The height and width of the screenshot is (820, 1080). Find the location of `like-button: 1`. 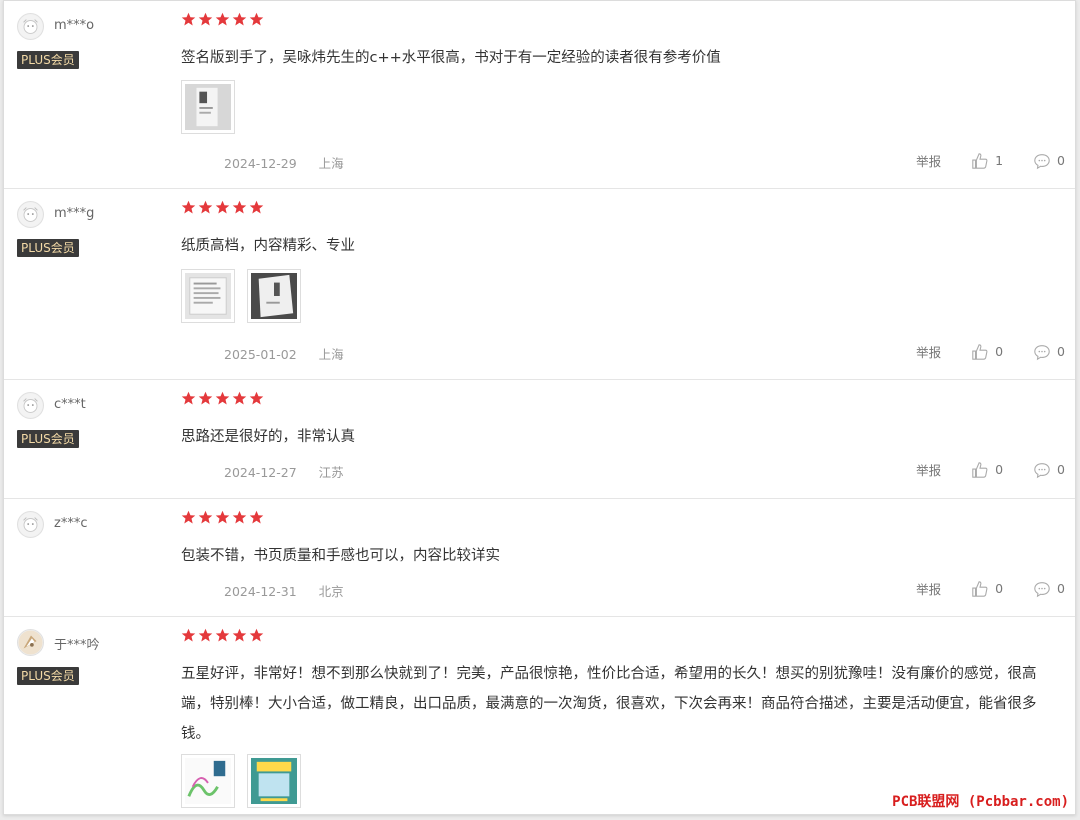

like-button: 1 is located at coordinates (987, 161).